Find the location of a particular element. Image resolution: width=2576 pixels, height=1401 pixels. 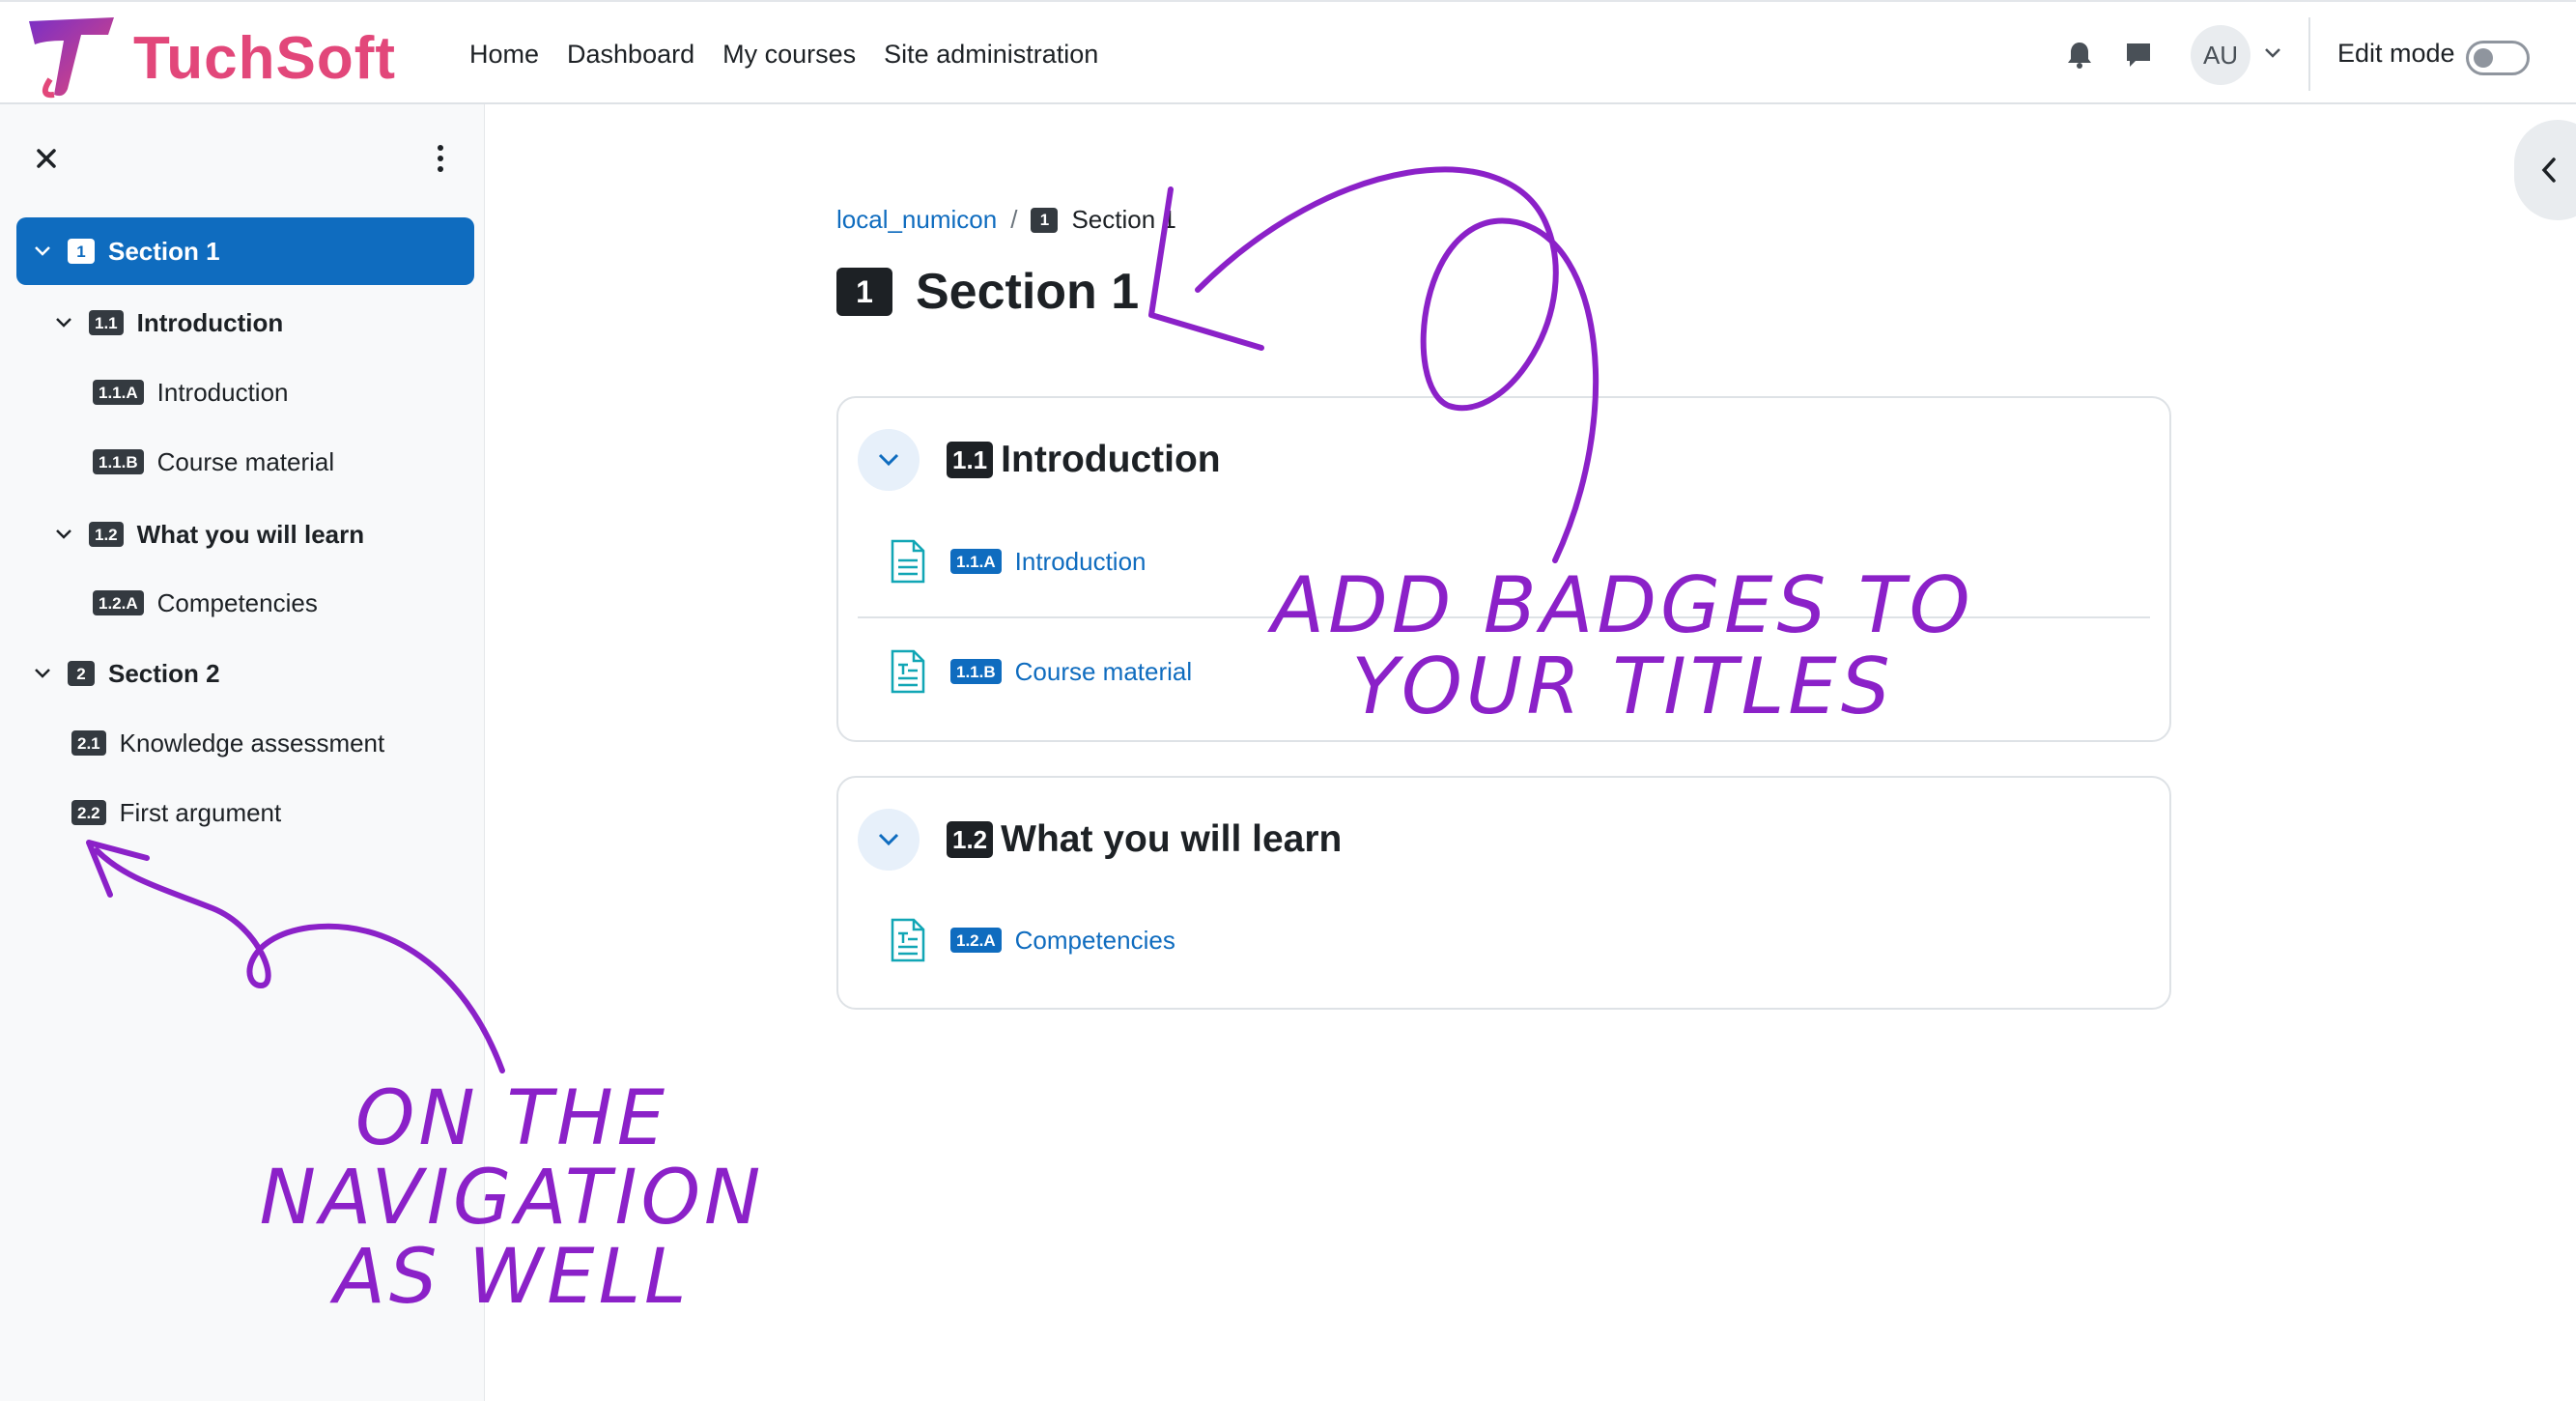

page-title-badge: 1 is located at coordinates (864, 292).